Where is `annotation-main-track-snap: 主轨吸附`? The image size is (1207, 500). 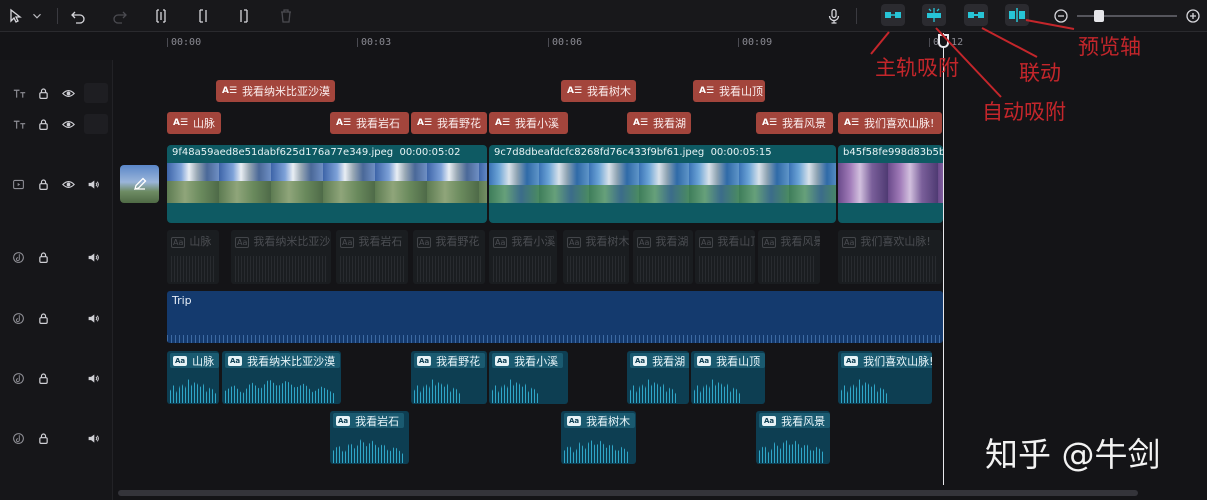 annotation-main-track-snap: 主轨吸附 is located at coordinates (917, 68).